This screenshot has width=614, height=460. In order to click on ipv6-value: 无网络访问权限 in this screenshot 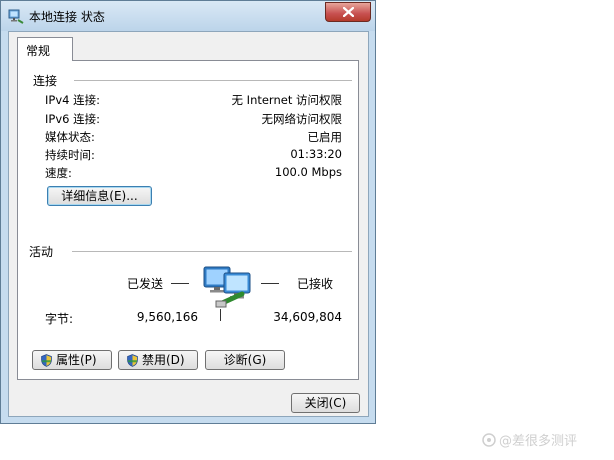, I will do `click(302, 119)`.